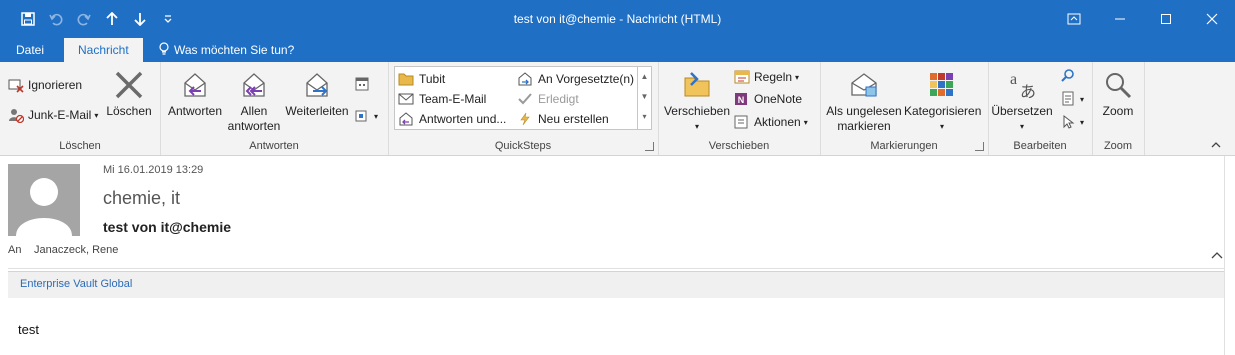 This screenshot has height=355, width=1235. I want to click on maximize-icon, so click(1166, 19).